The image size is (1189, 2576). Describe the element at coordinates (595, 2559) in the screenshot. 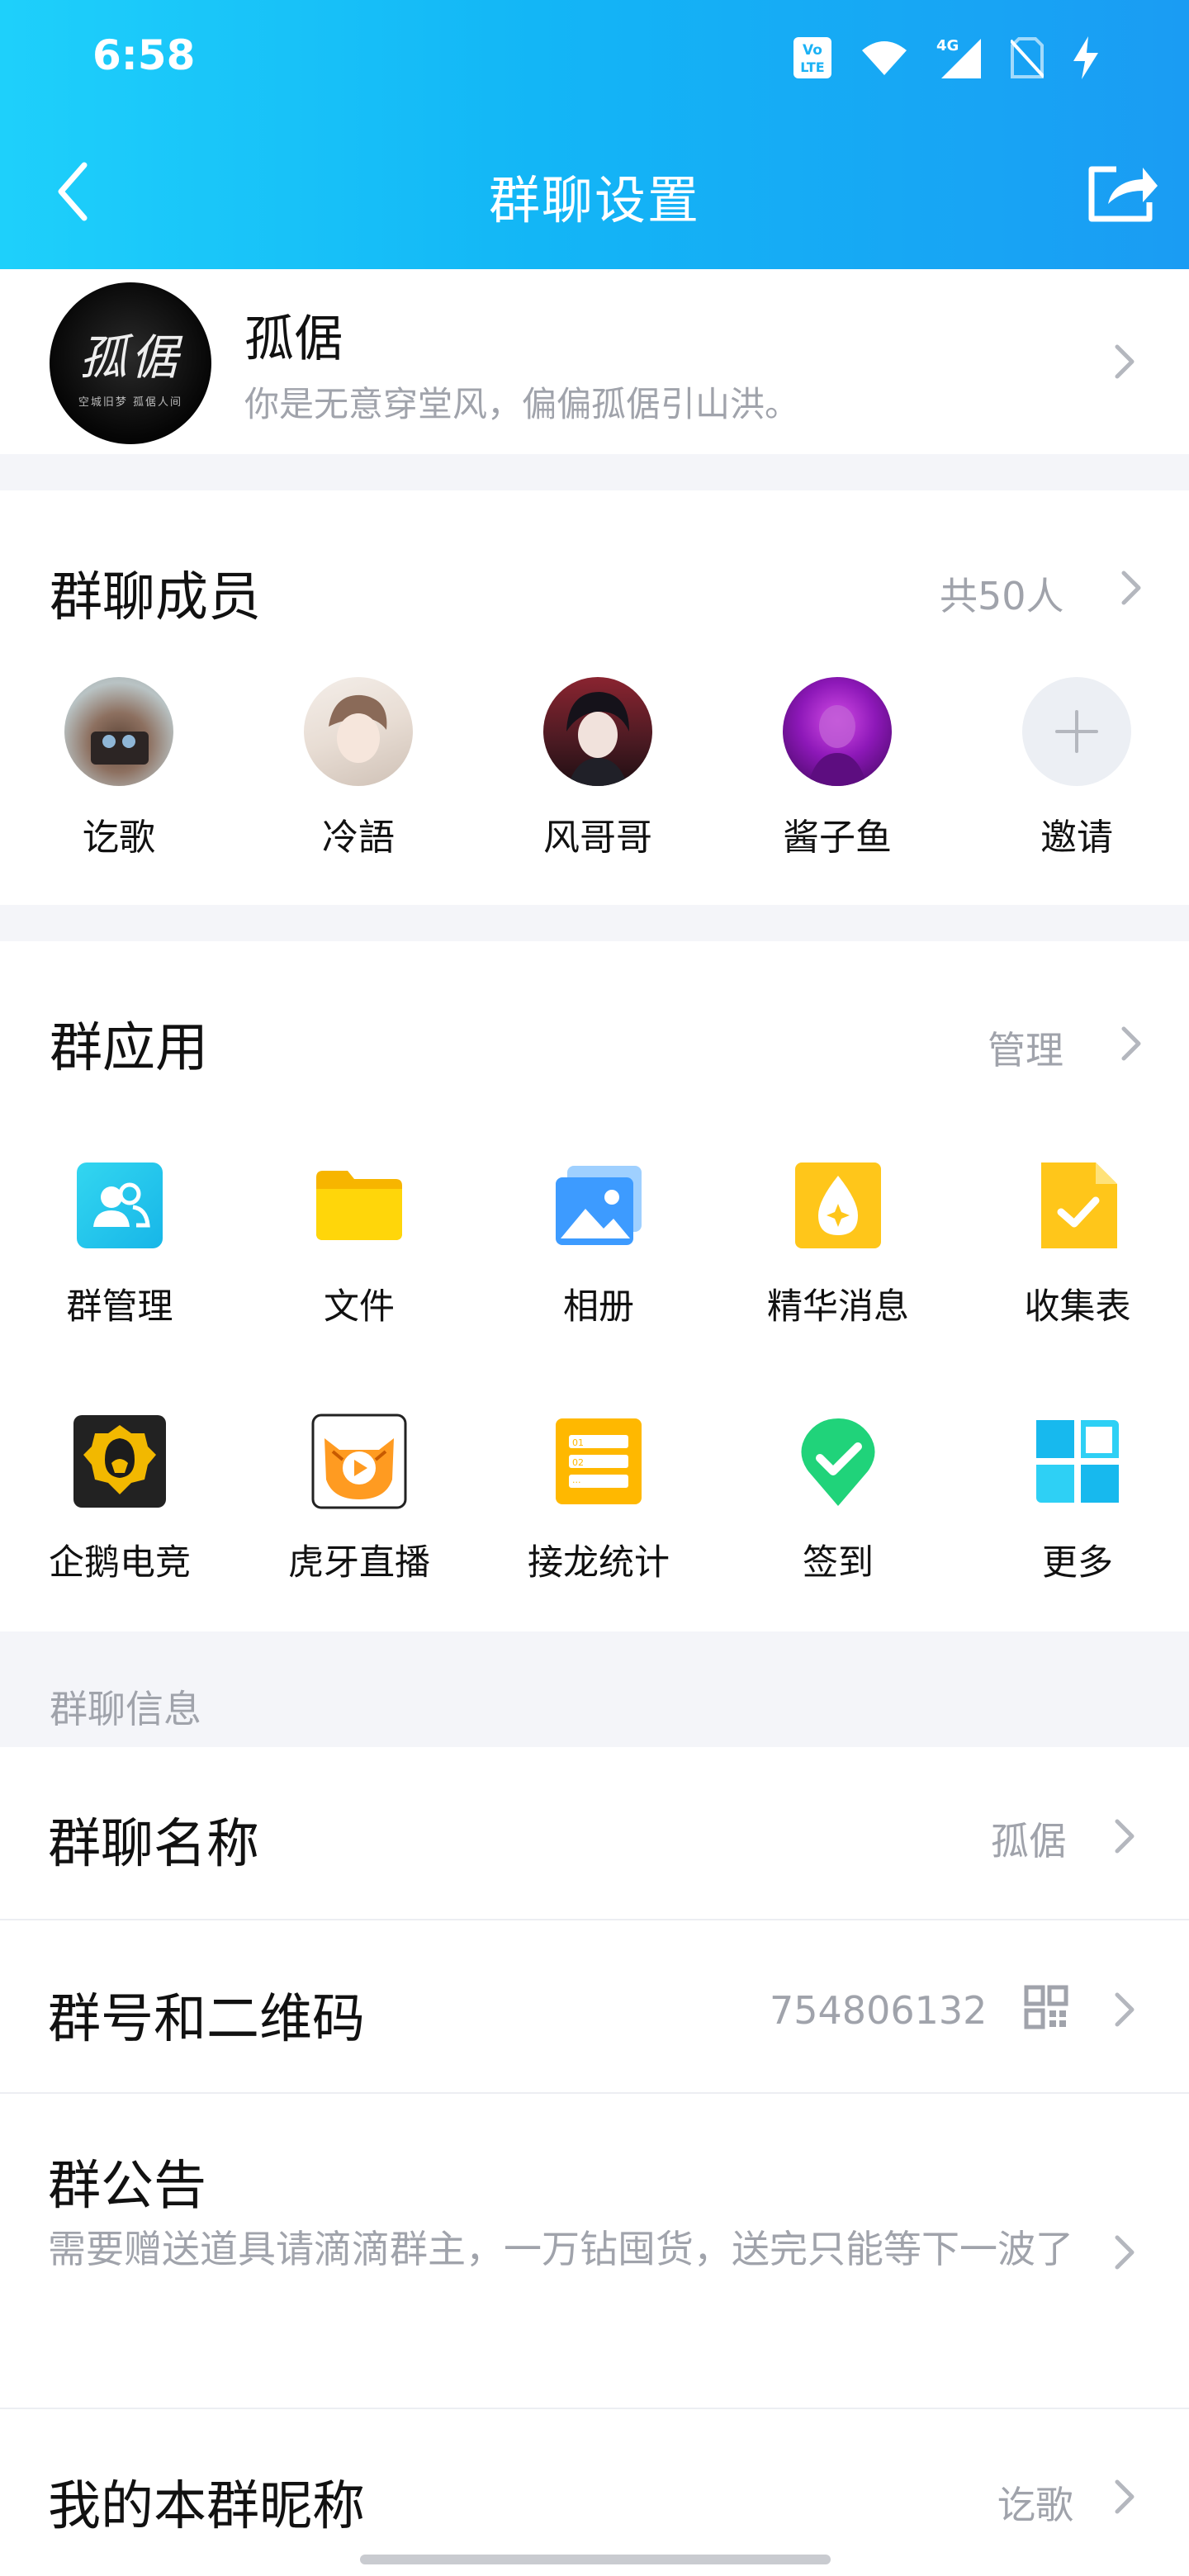

I see `home-indicator` at that location.